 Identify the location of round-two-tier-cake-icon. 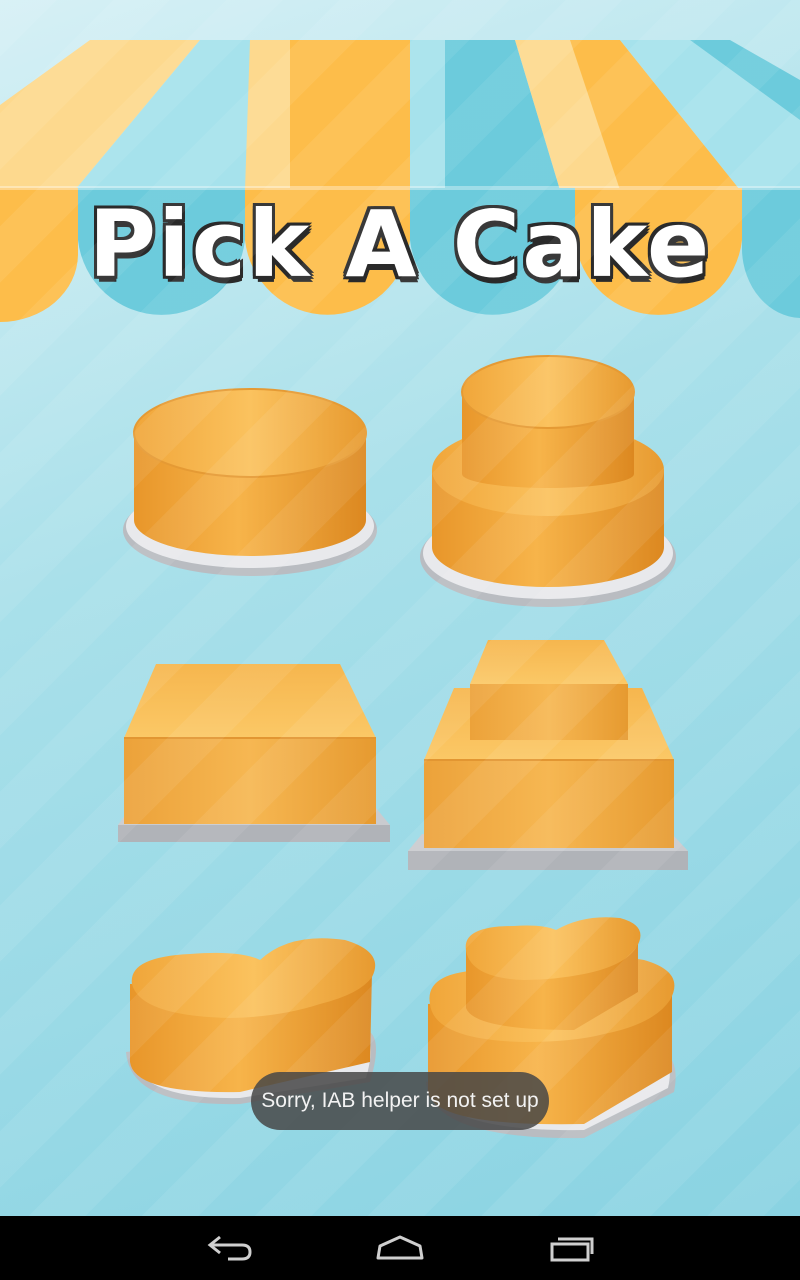
(548, 481).